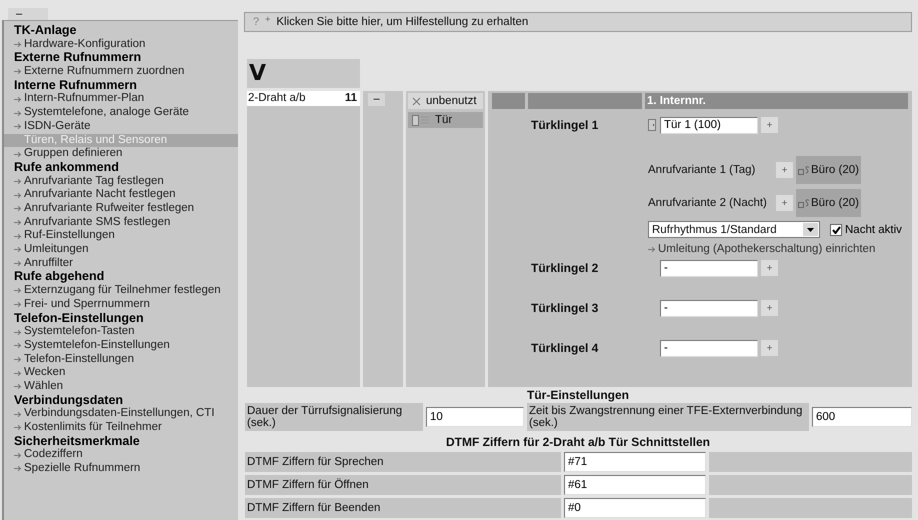 The image size is (918, 520). What do you see at coordinates (277, 98) in the screenshot?
I see `port-name: 2-Draht a/b` at bounding box center [277, 98].